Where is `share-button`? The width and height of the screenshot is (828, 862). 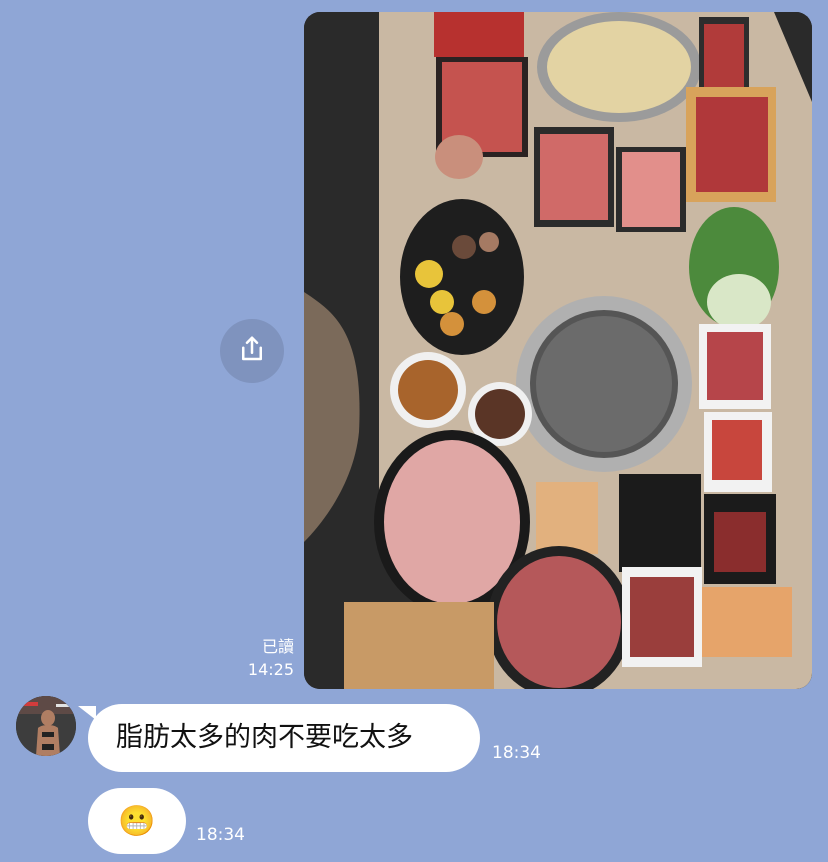
share-button is located at coordinates (252, 351).